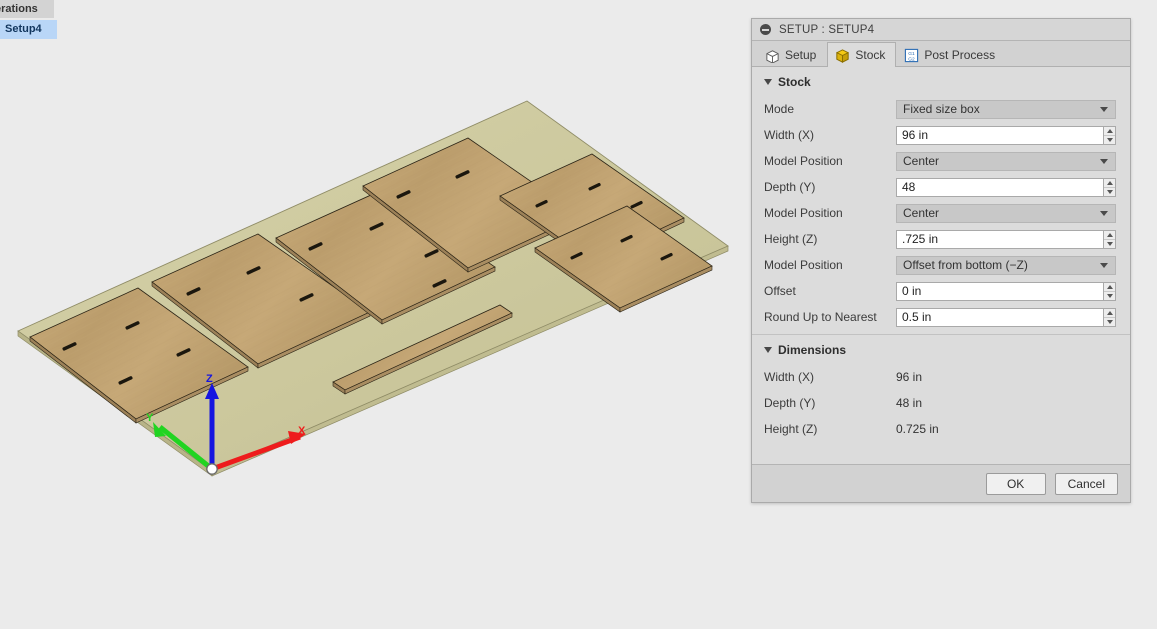 The width and height of the screenshot is (1157, 629). Describe the element at coordinates (780, 291) in the screenshot. I see `label-offset: Offset` at that location.